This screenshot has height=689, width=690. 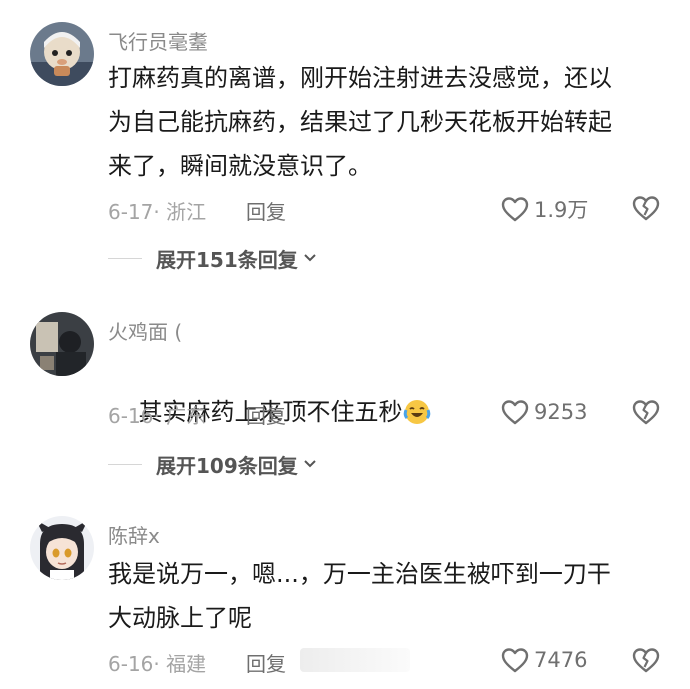 What do you see at coordinates (355, 660) in the screenshot?
I see `watermark` at bounding box center [355, 660].